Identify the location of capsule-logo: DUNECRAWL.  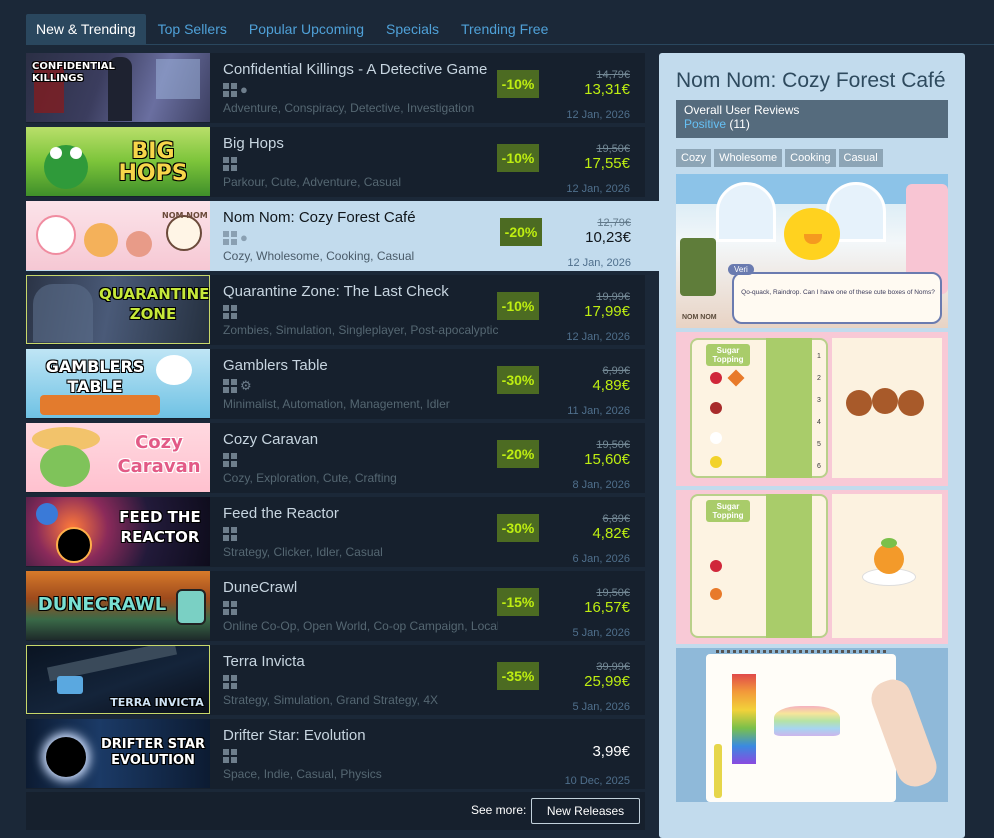
(102, 604).